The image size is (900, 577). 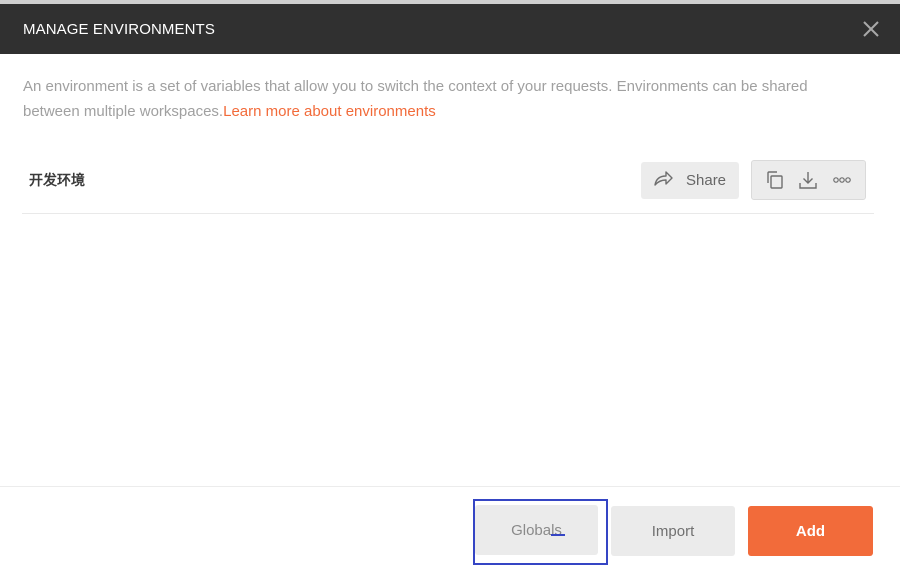 I want to click on modal-header: MANAGE ENVIRONMENTS, so click(x=450, y=29).